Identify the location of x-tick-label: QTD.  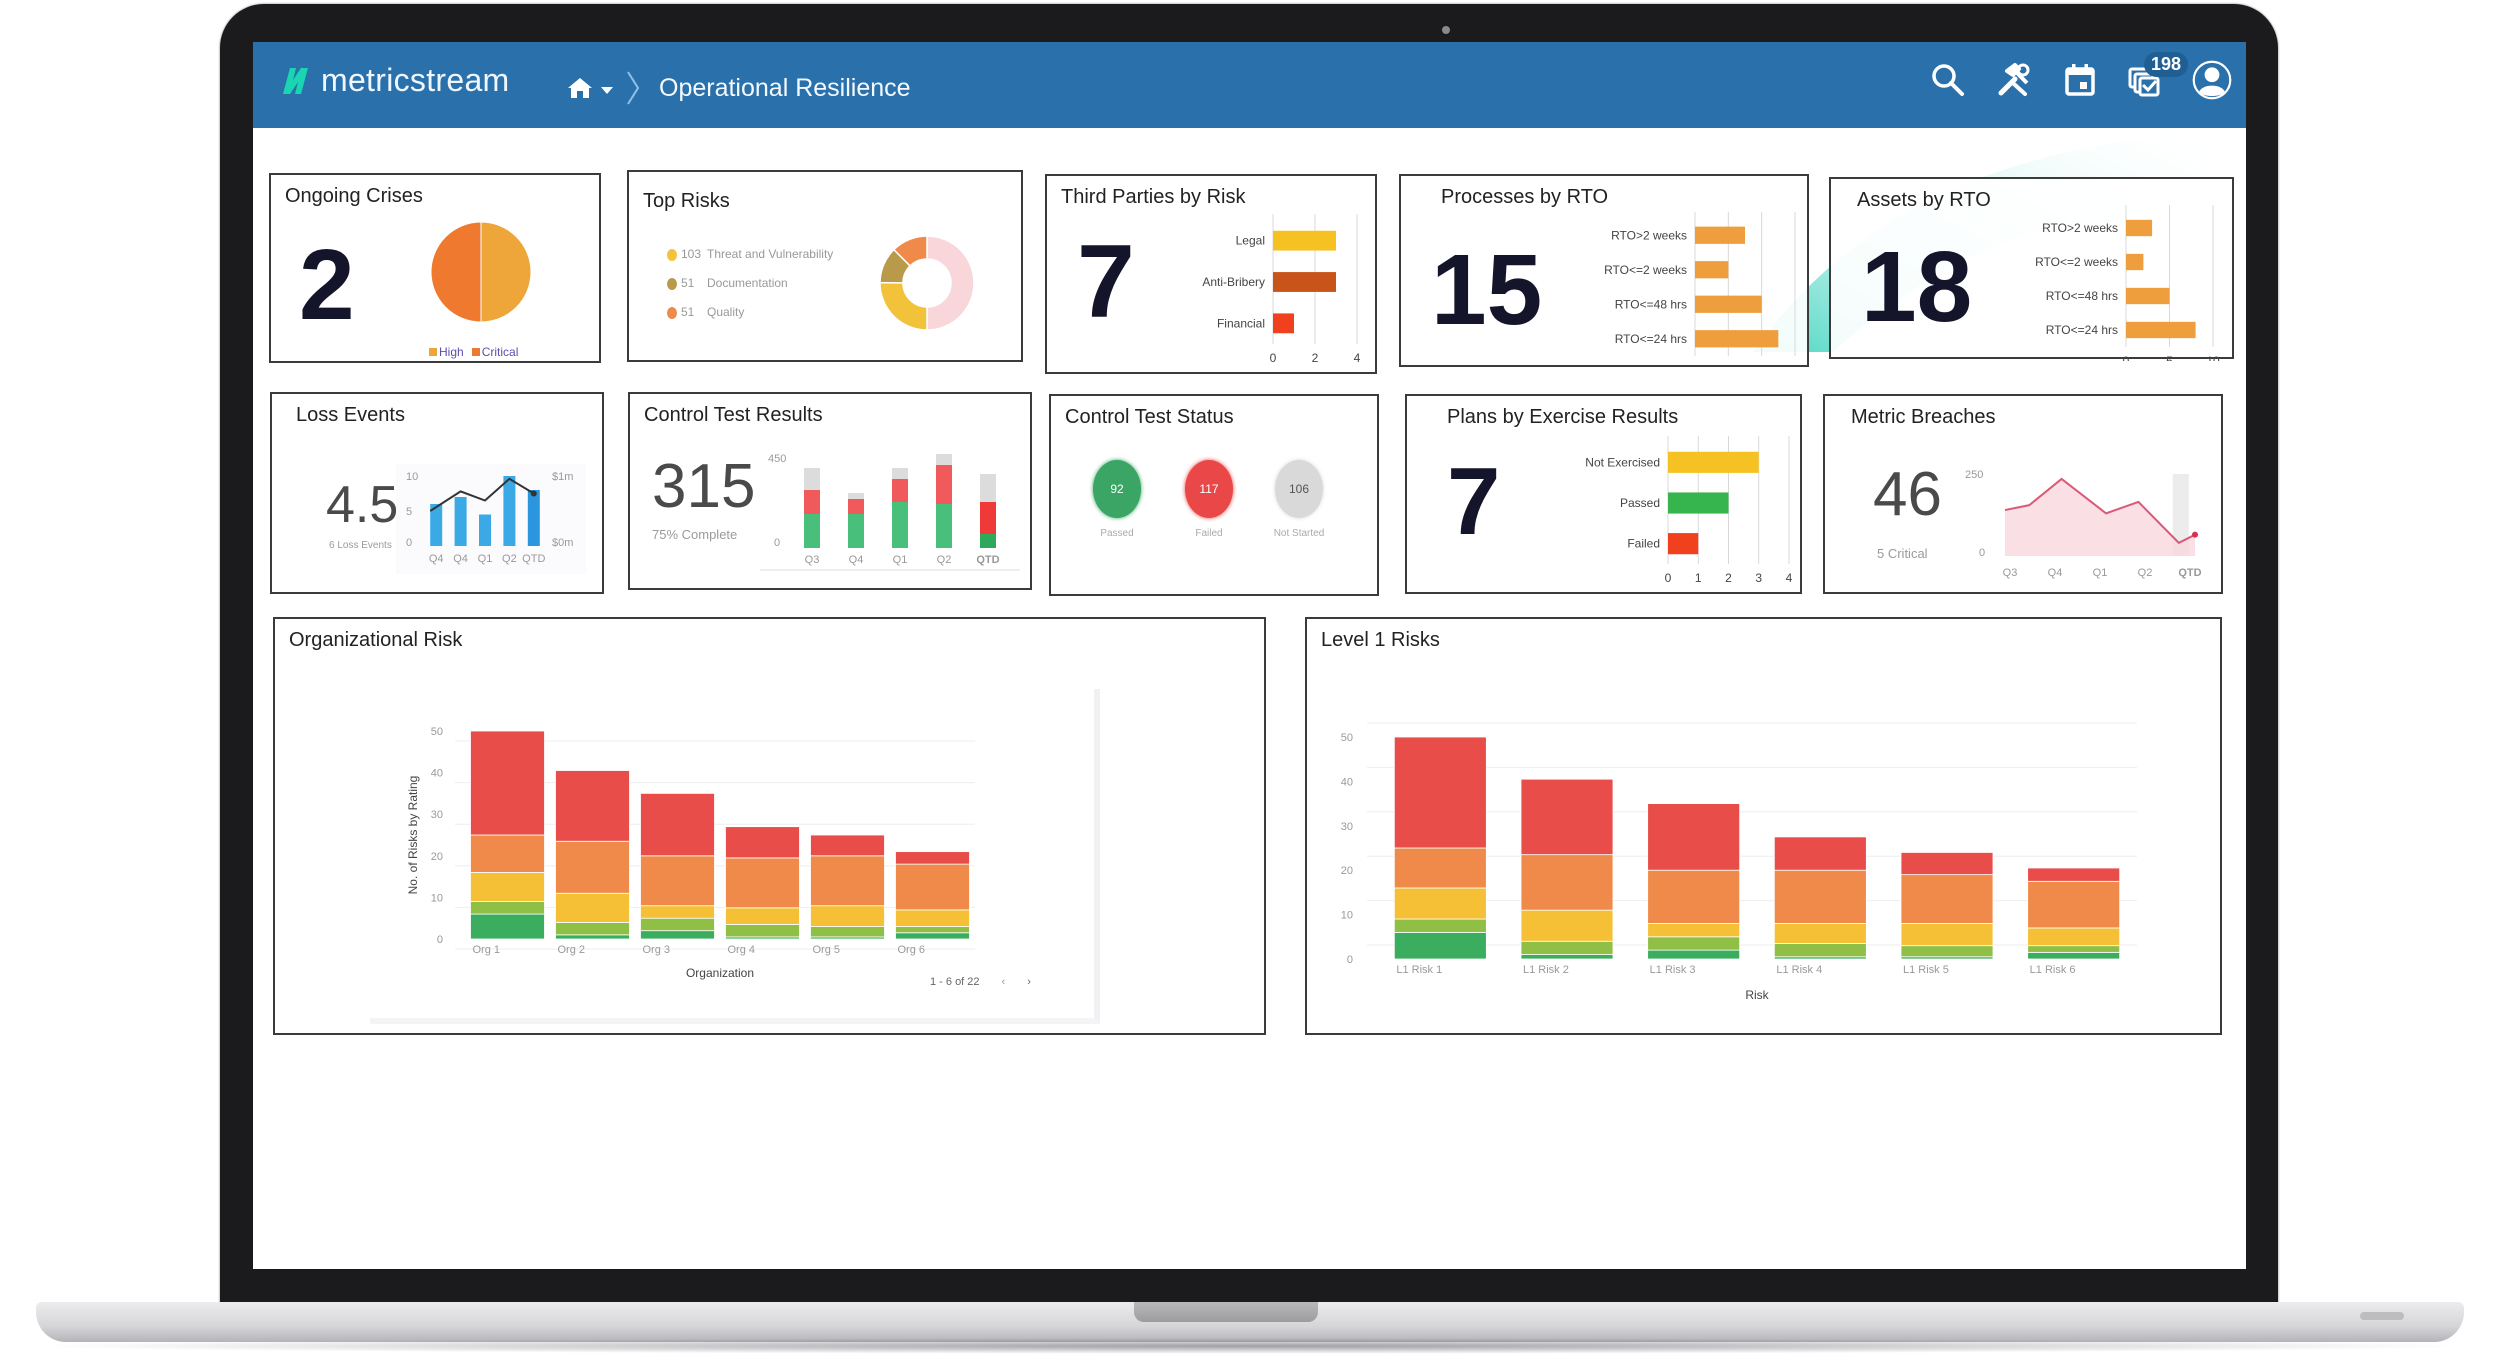
(533, 559).